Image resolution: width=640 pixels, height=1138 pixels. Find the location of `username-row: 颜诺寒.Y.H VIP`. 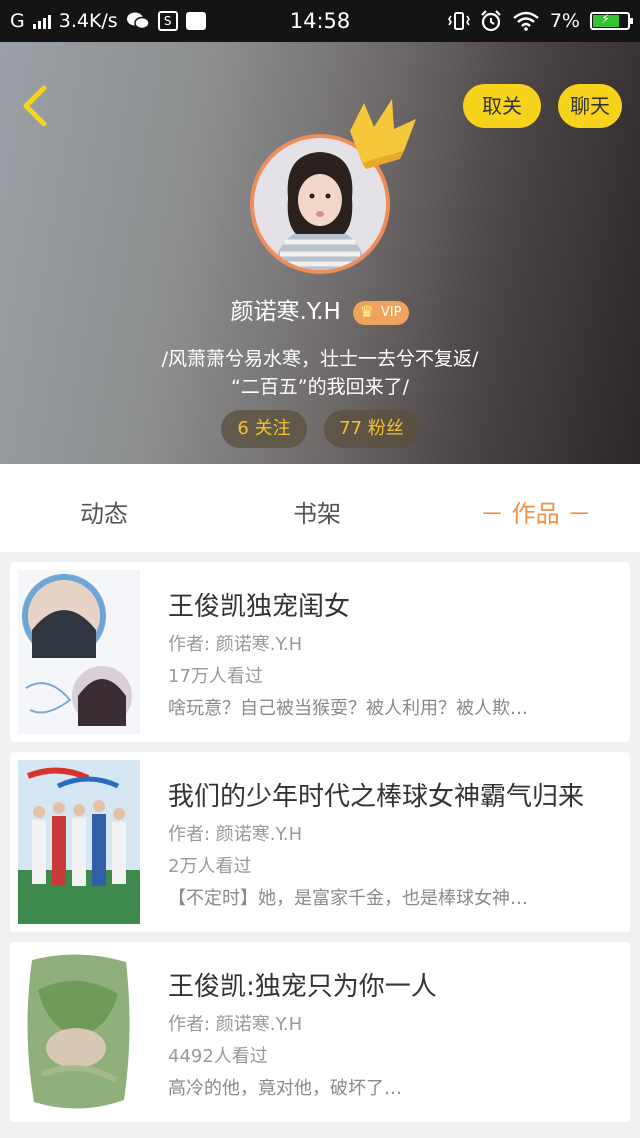

username-row: 颜诺寒.Y.H VIP is located at coordinates (320, 309).